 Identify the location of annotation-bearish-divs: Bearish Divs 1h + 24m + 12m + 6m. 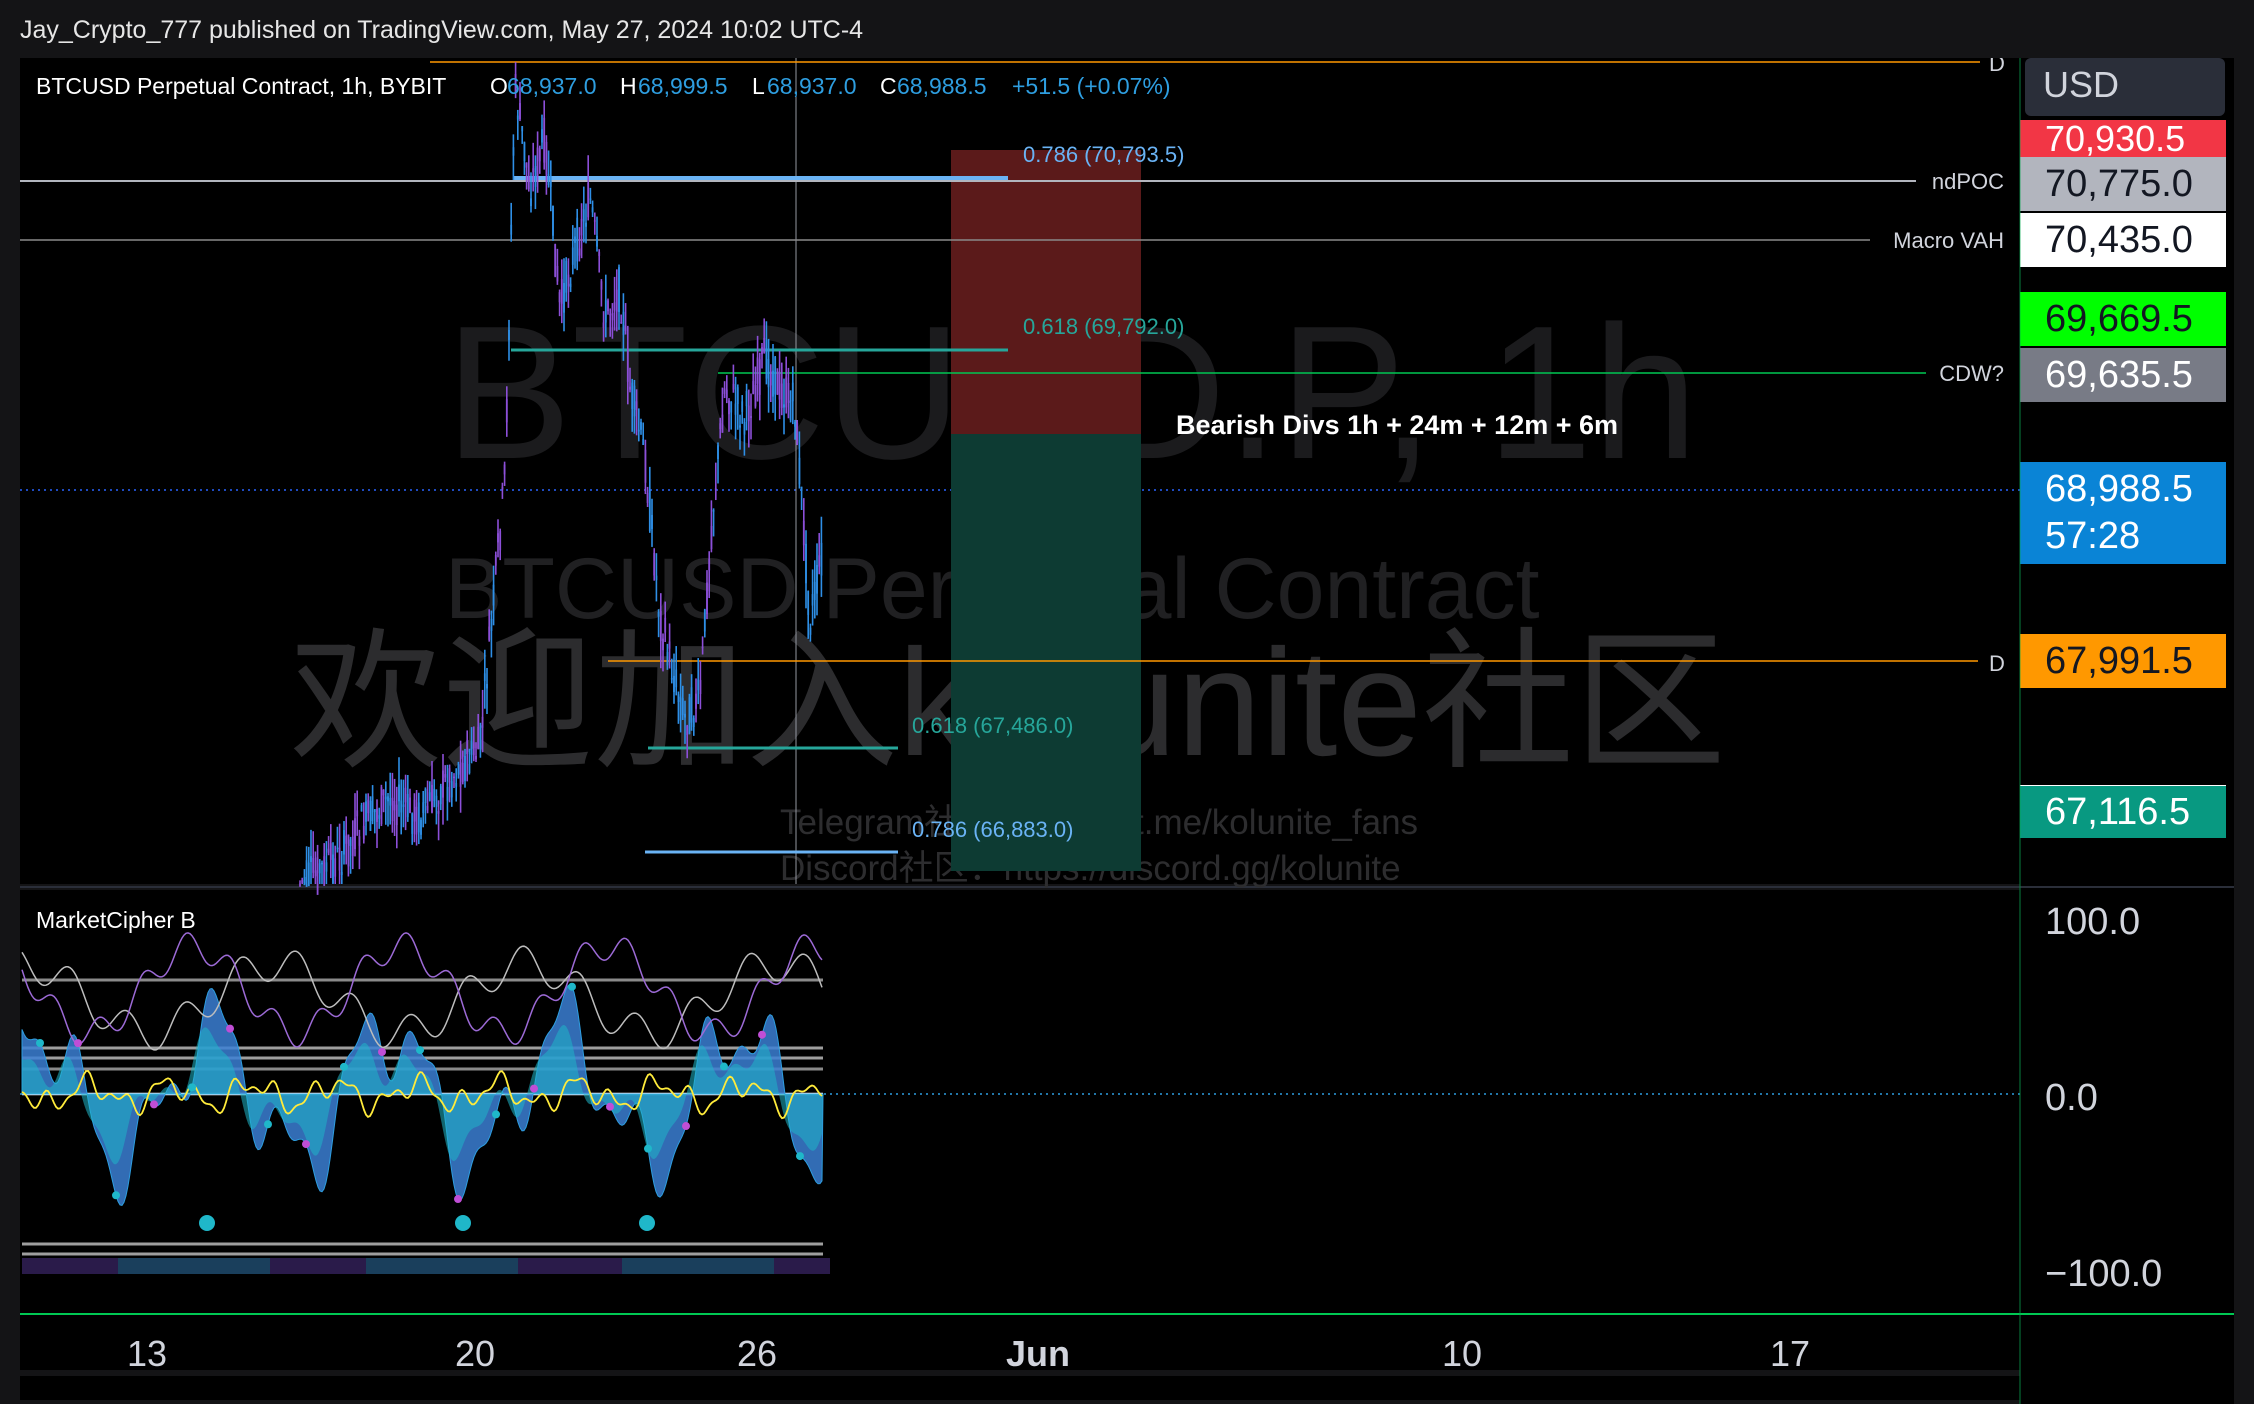
(1397, 425).